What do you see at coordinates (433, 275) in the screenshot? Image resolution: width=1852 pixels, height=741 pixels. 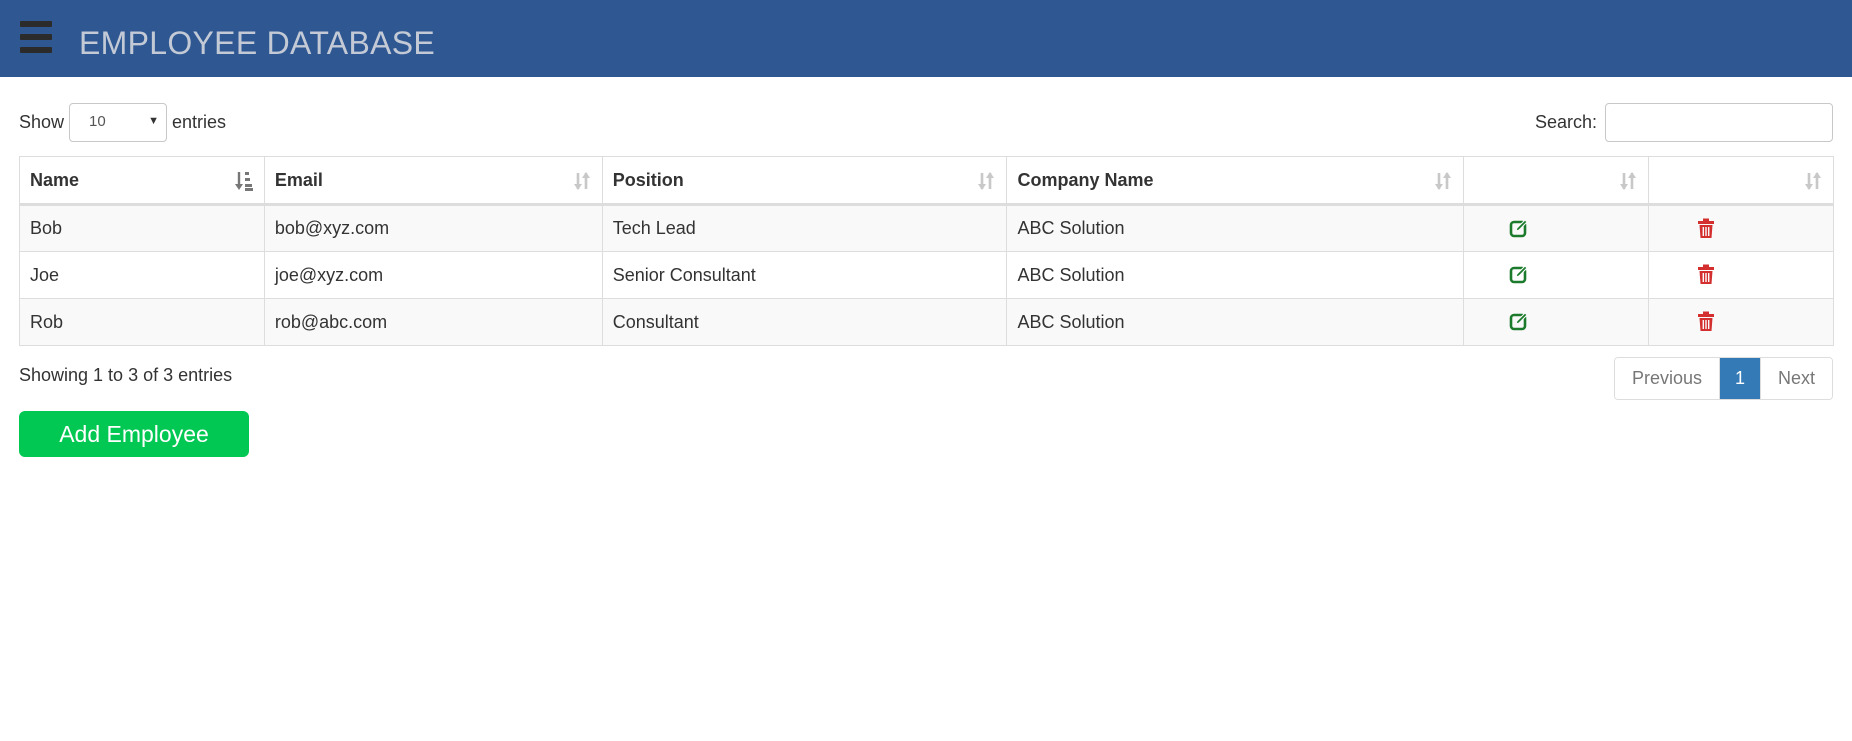 I see `cell-email: joe@xyz.com` at bounding box center [433, 275].